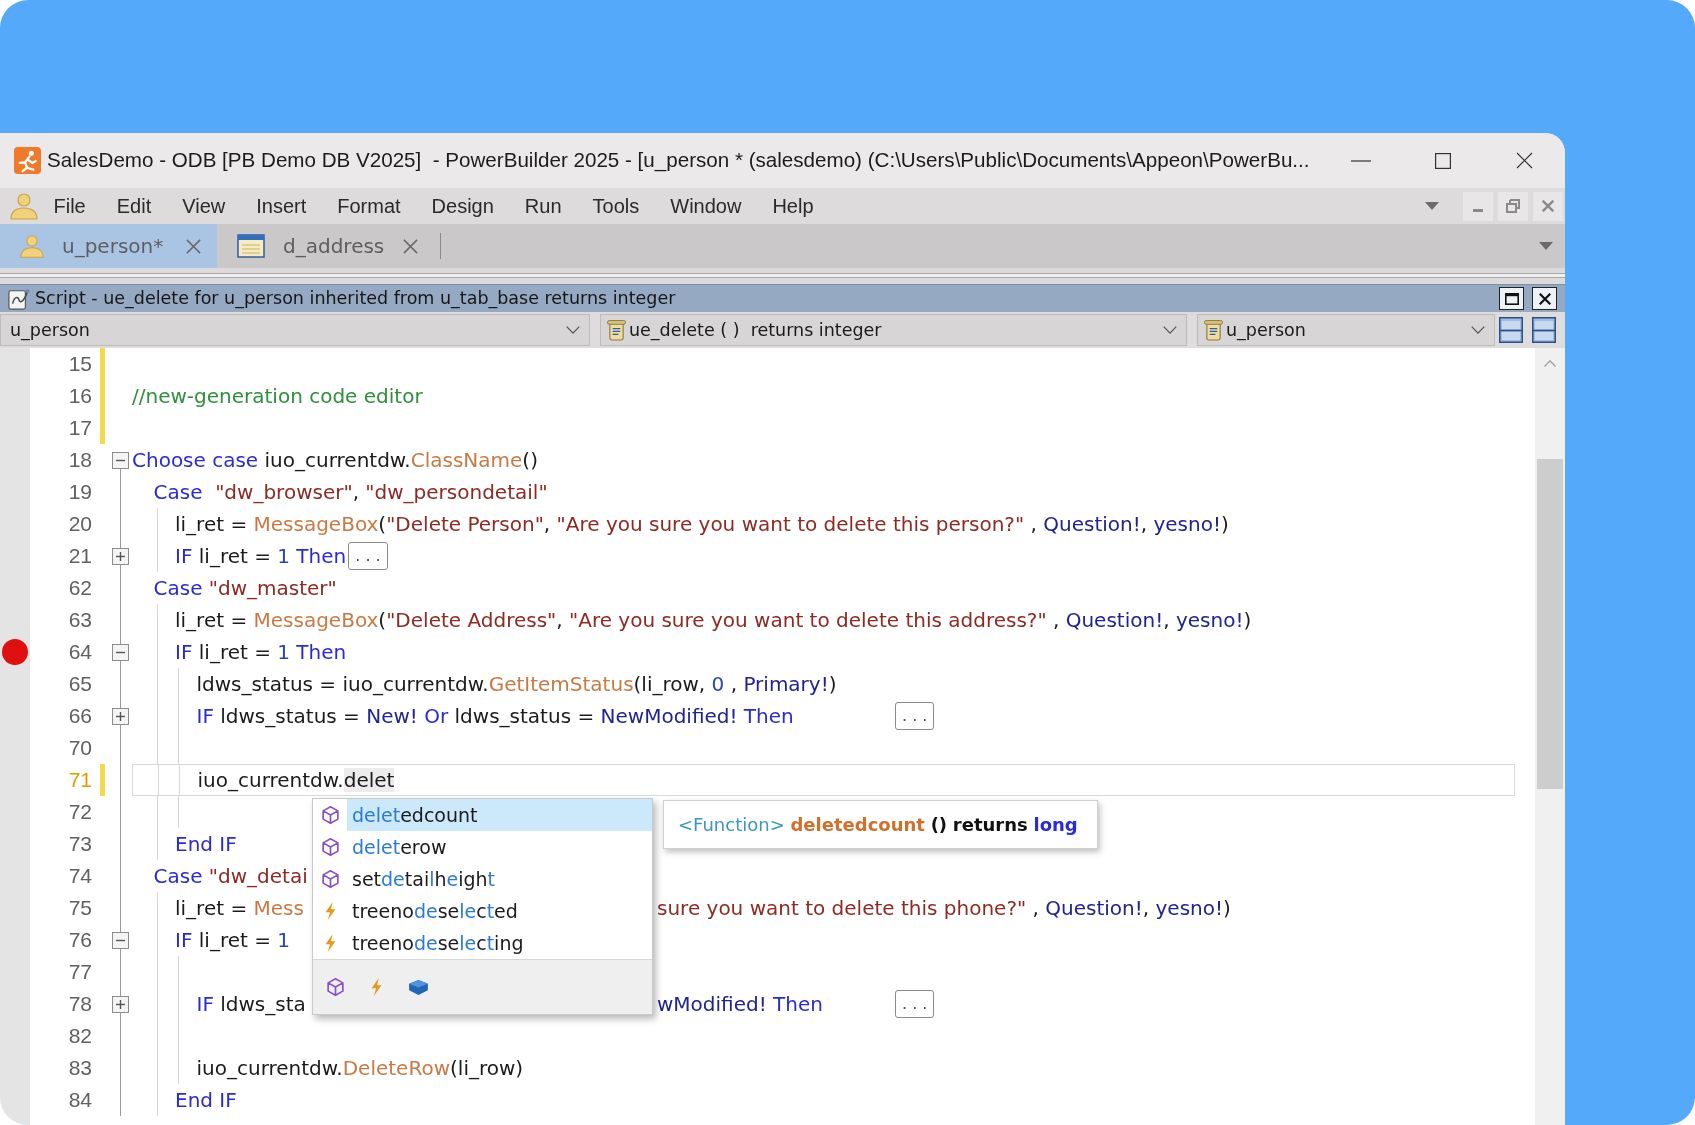 This screenshot has height=1125, width=1695. Describe the element at coordinates (80, 716) in the screenshot. I see `line-number: 66` at that location.